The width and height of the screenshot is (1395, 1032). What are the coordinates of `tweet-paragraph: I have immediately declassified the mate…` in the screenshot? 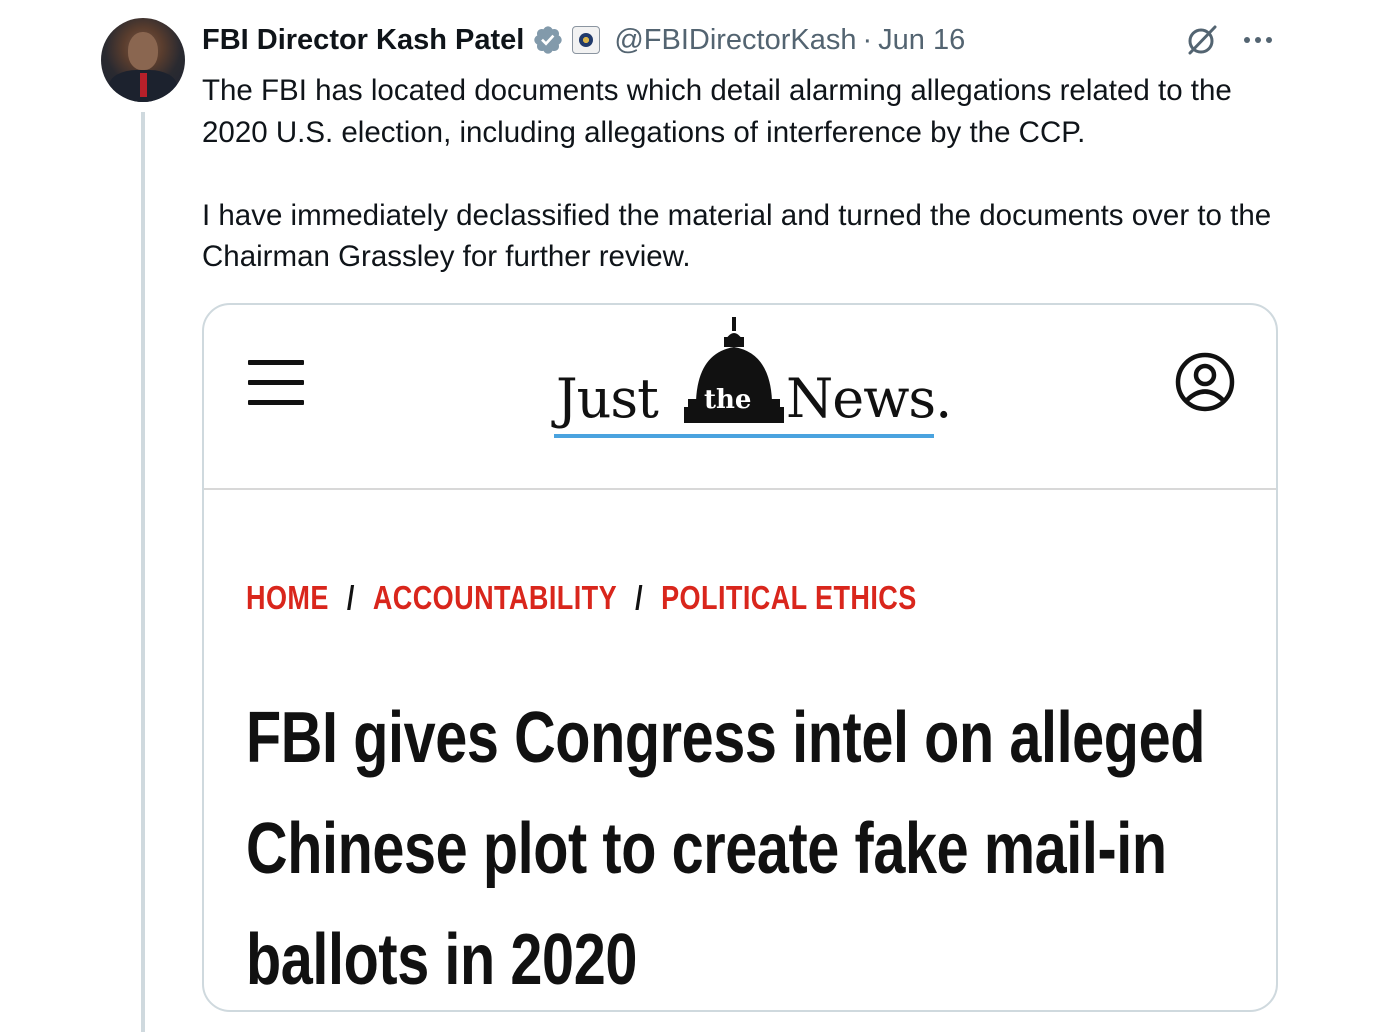 It's located at (737, 236).